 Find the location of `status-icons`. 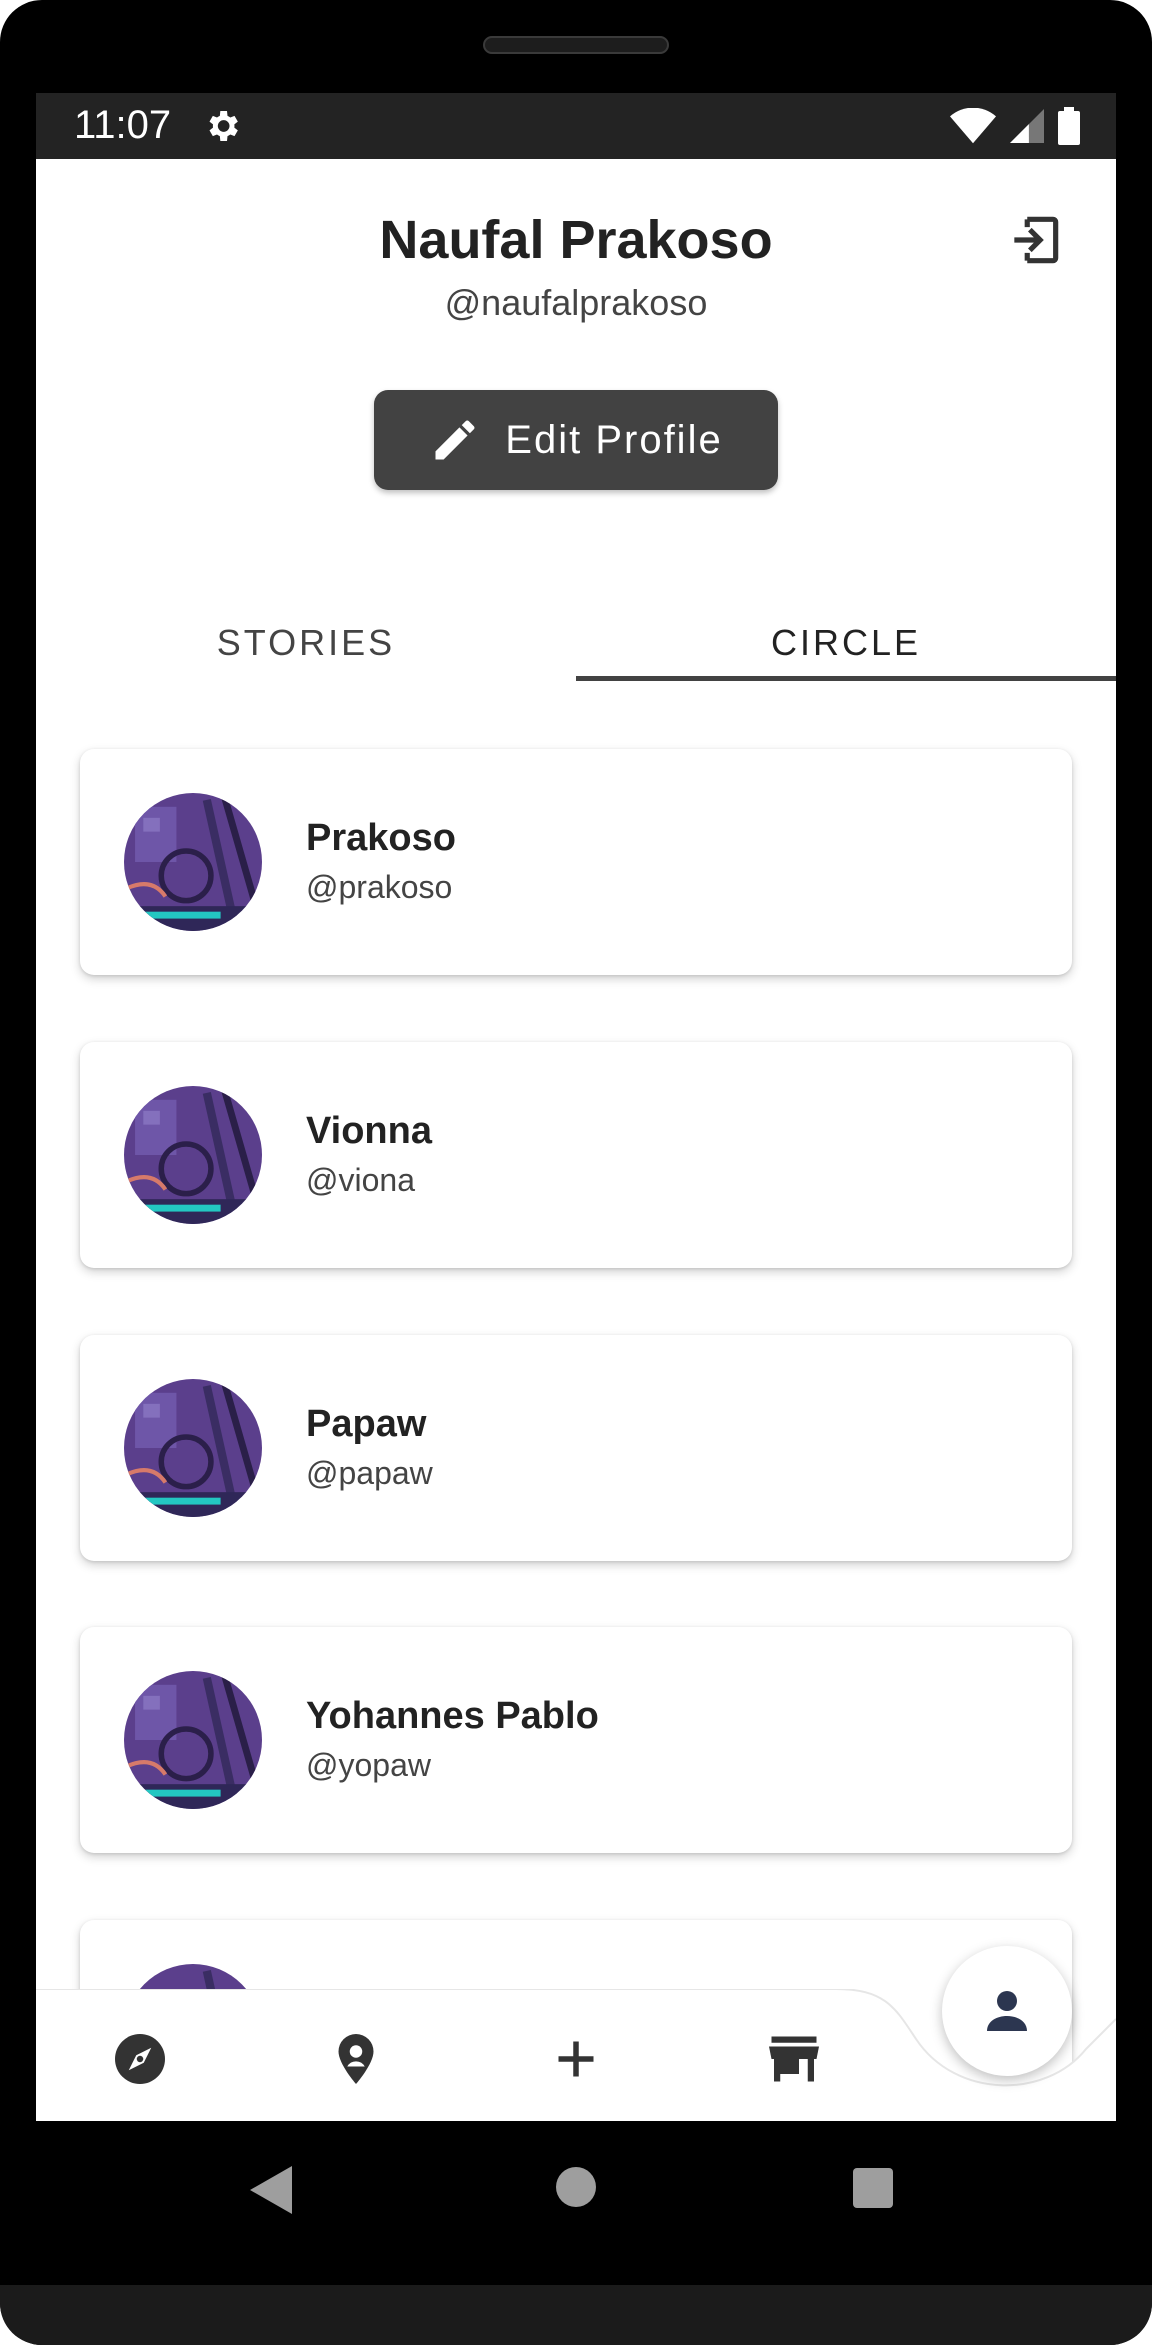

status-icons is located at coordinates (1015, 126).